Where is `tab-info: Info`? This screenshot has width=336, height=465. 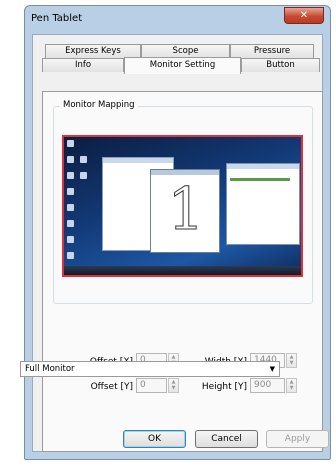
tab-info: Info is located at coordinates (83, 65).